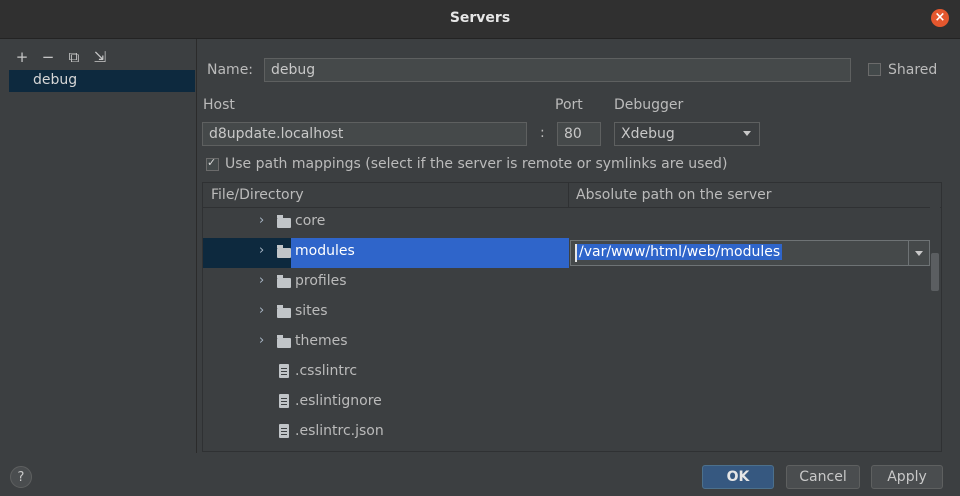  Describe the element at coordinates (823, 477) in the screenshot. I see `cancel-button: Cancel` at that location.